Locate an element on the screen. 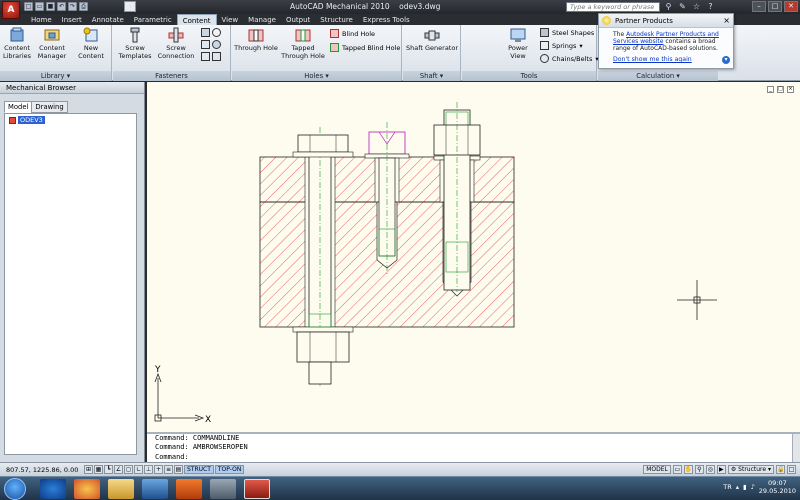 This screenshot has width=800, height=500. firefox-icon is located at coordinates (87, 489).